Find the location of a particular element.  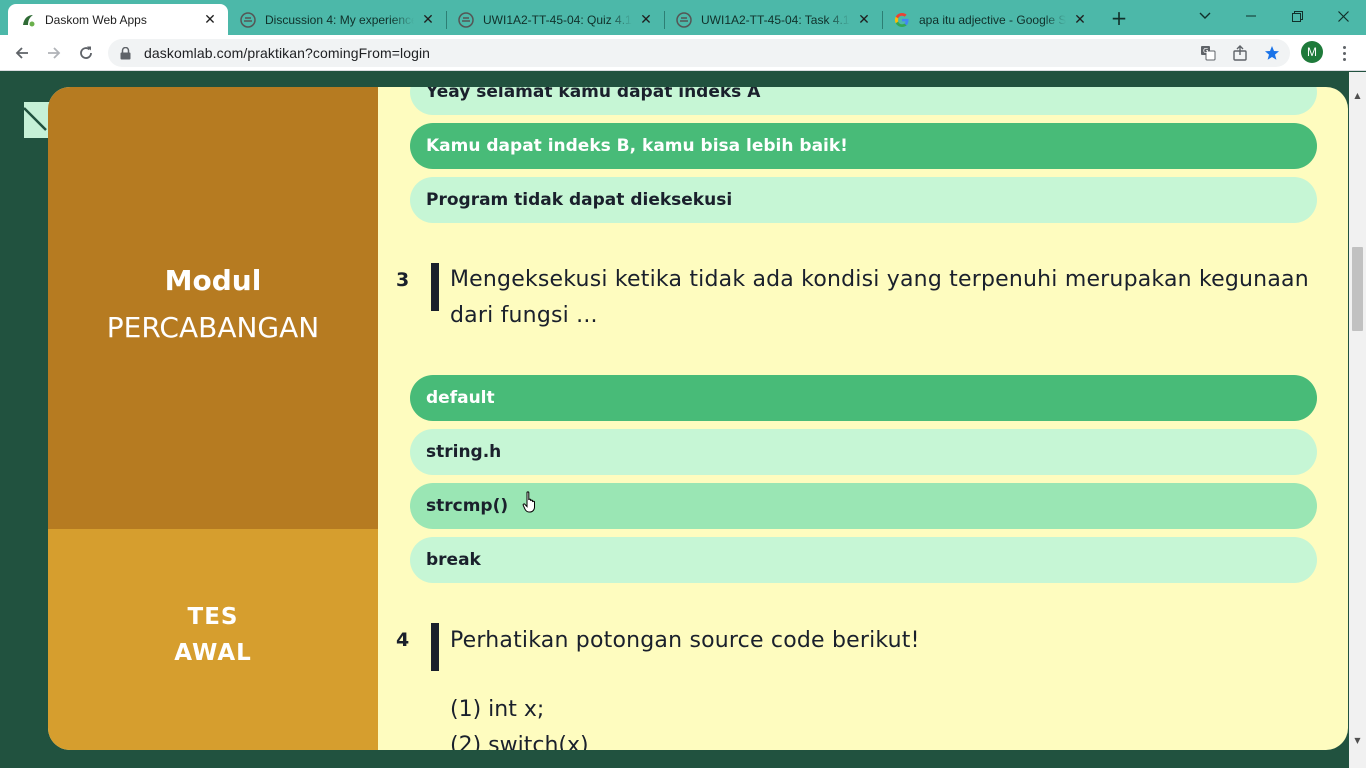

minimize-button is located at coordinates (1251, 16).